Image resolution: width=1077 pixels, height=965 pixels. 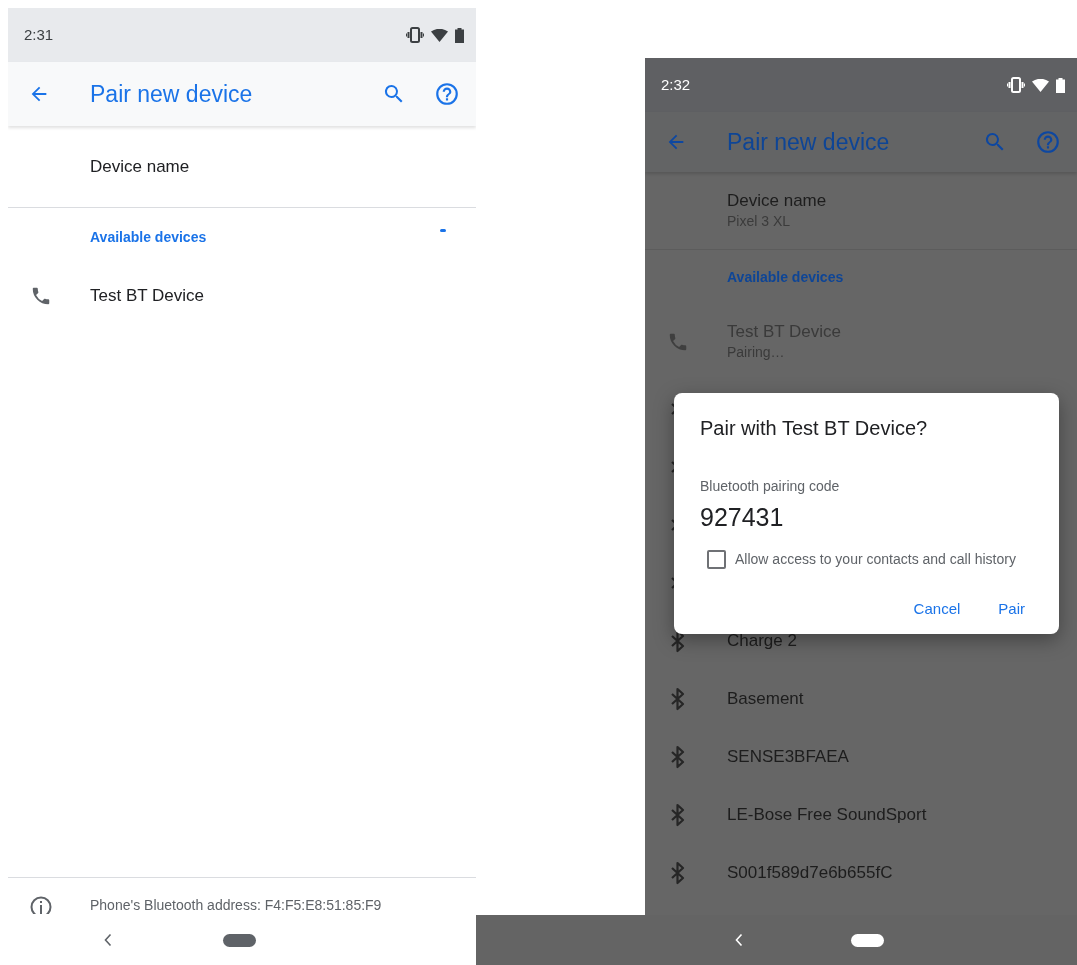 What do you see at coordinates (827, 815) in the screenshot?
I see `device-name: LE-Bose Free SoundSport` at bounding box center [827, 815].